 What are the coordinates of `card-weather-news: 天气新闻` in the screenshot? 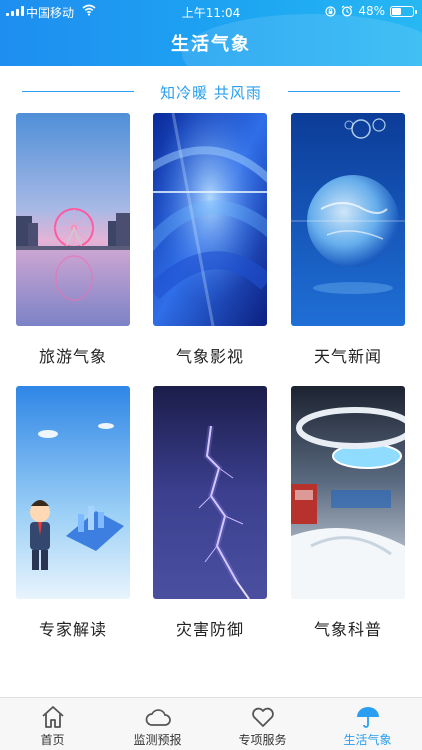 It's located at (348, 239).